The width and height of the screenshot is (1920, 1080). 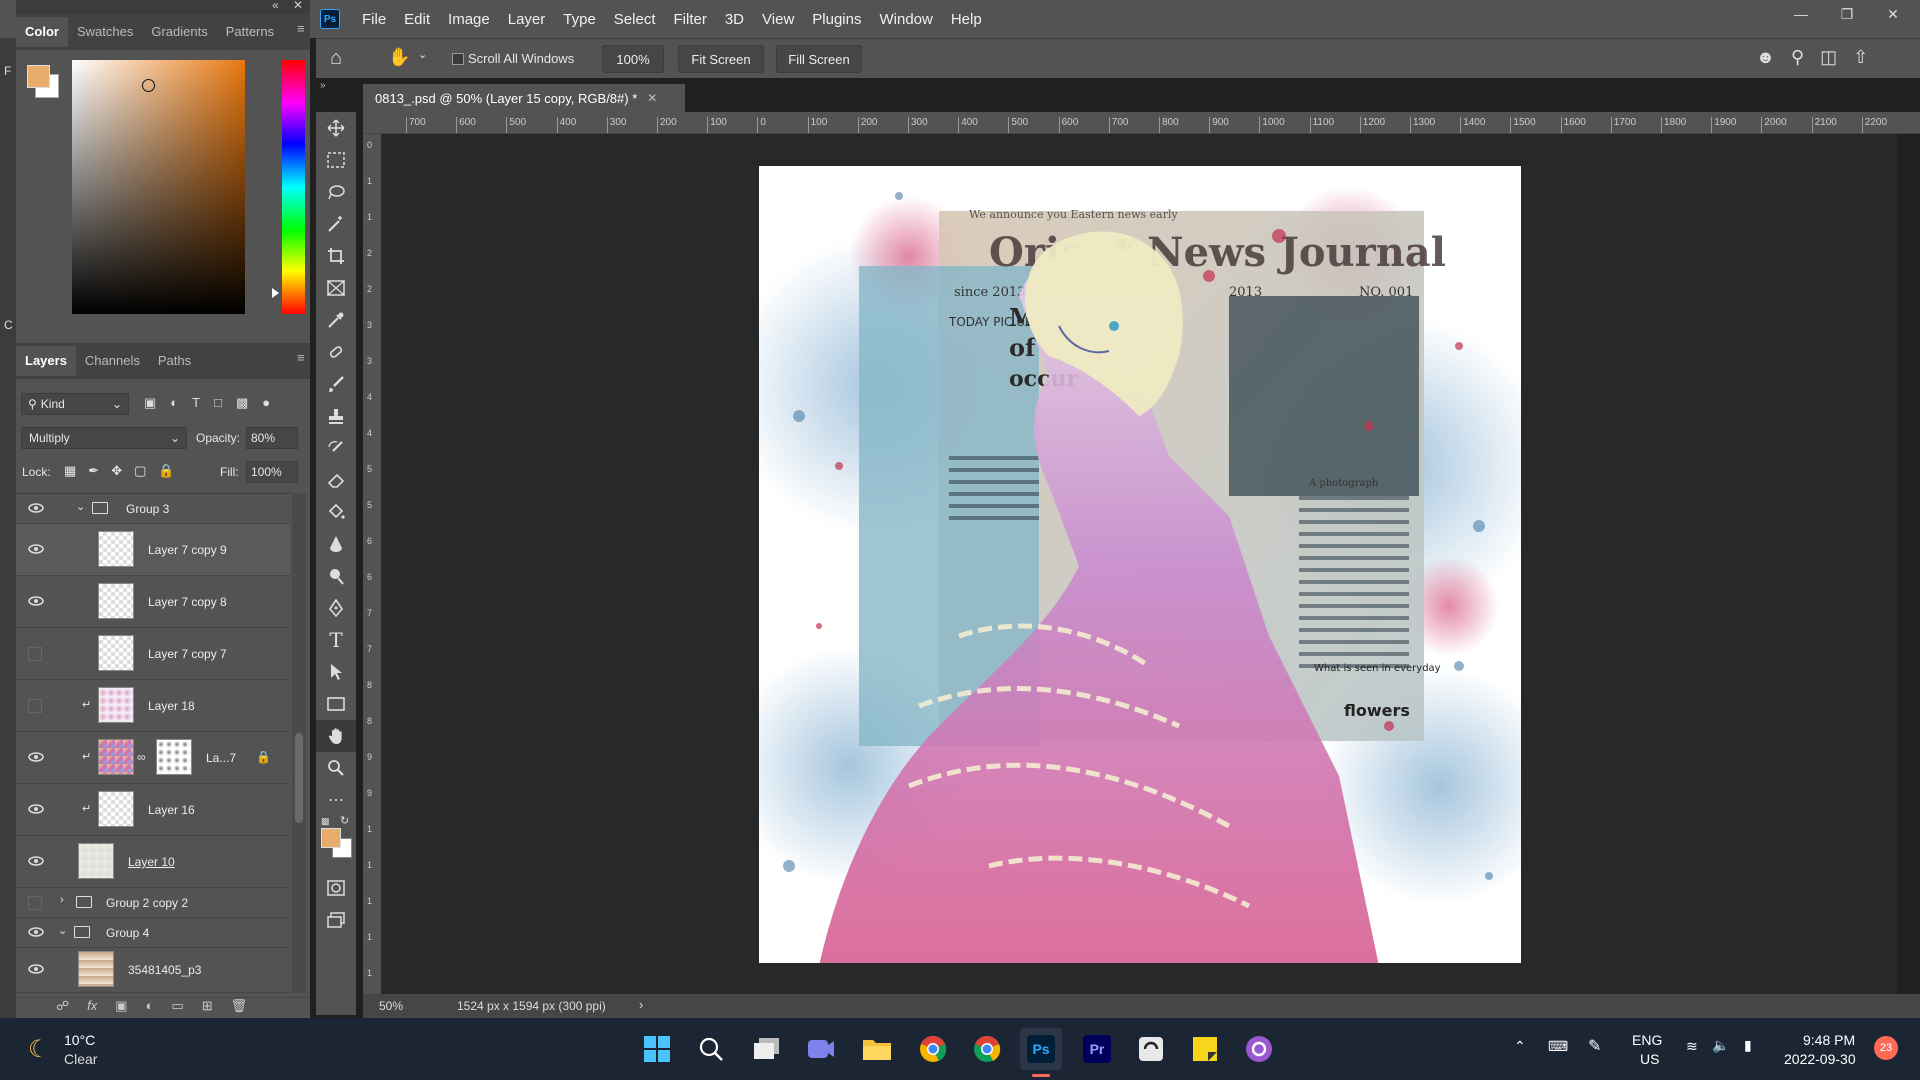 I want to click on clock-time: 9:48 PM, so click(x=1829, y=1040).